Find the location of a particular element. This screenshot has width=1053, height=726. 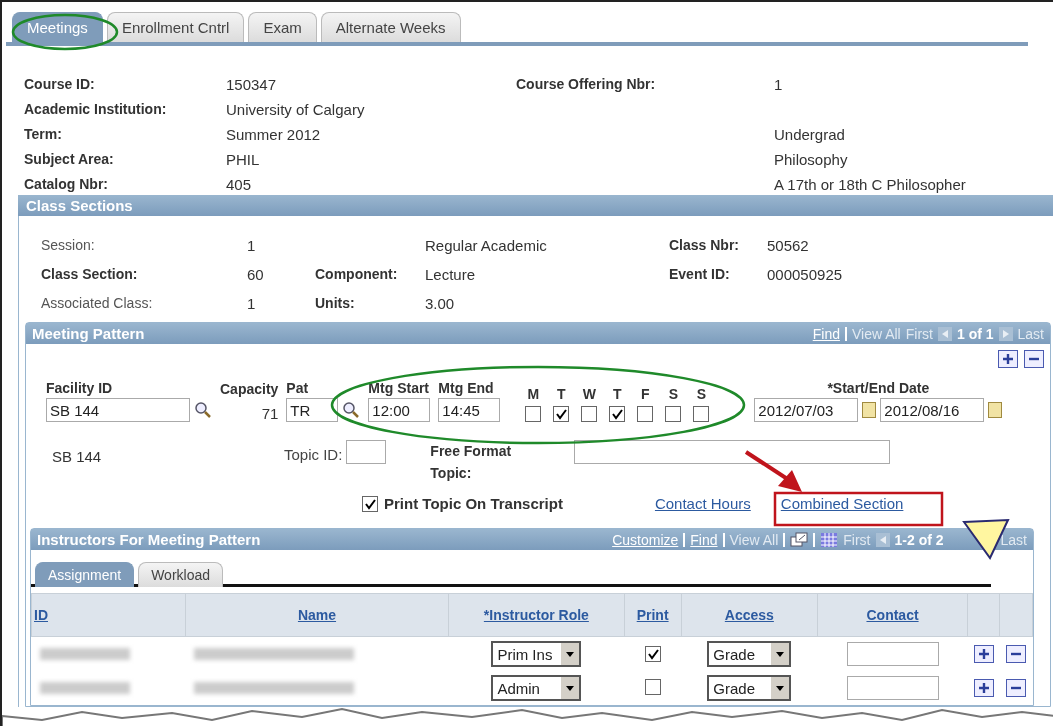

field-label: Facility ID is located at coordinates (80, 388).